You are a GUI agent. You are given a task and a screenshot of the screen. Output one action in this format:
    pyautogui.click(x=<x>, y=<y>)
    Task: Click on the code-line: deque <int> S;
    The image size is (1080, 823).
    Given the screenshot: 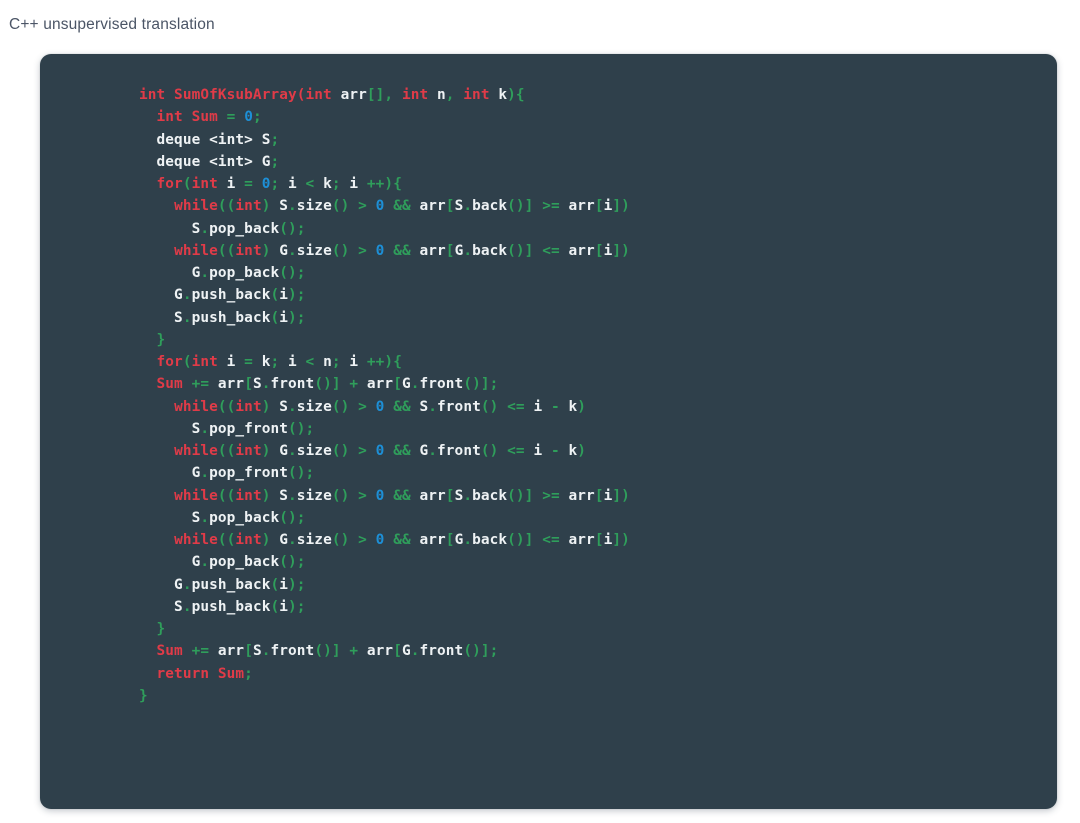 What is the action you would take?
    pyautogui.click(x=589, y=140)
    